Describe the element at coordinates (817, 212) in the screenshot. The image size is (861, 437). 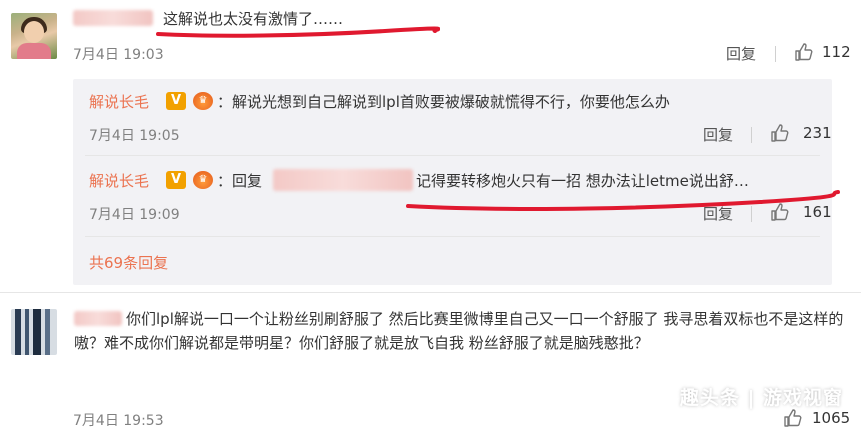
I see `like-count: 161` at that location.